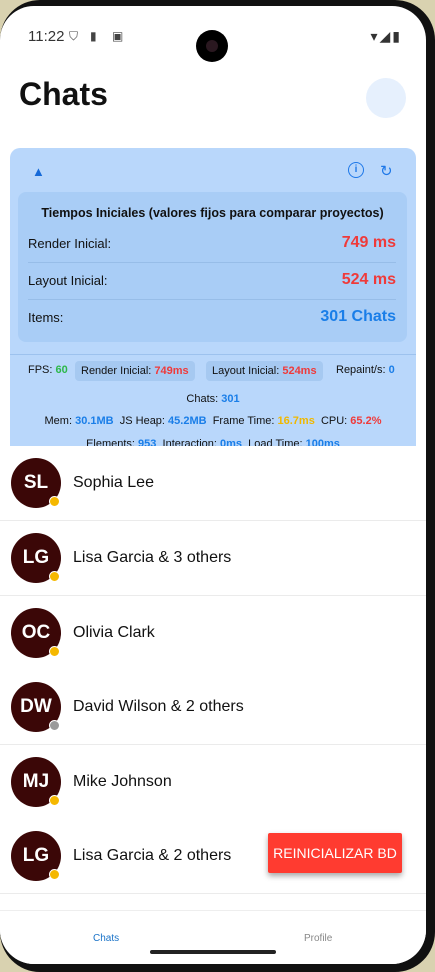 The image size is (435, 972). Describe the element at coordinates (163, 421) in the screenshot. I see `heap-stat: JS Heap: 45.2MB` at that location.